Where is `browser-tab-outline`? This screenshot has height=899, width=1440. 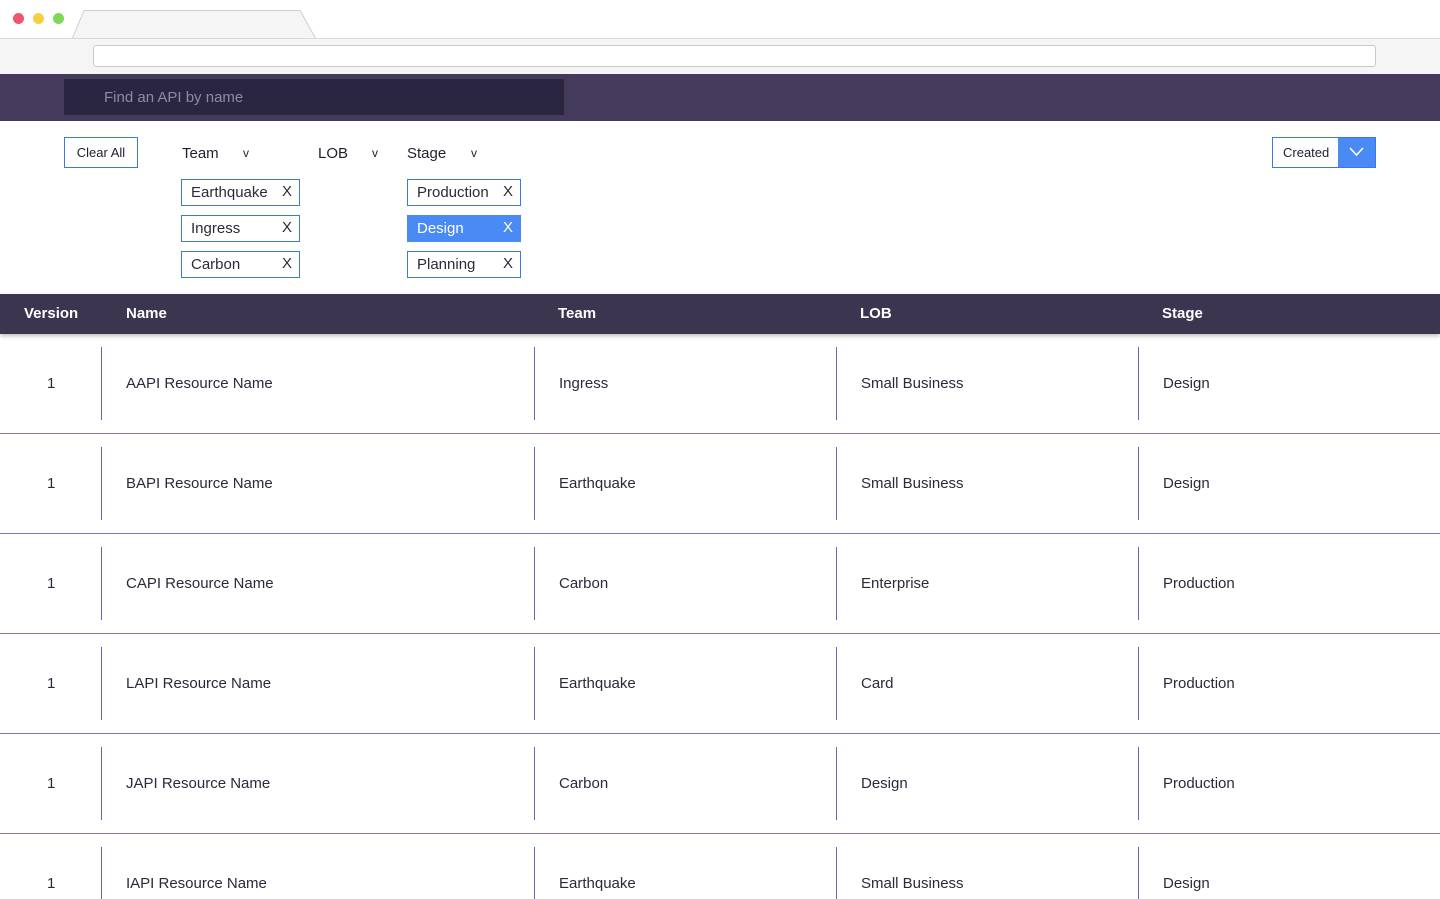
browser-tab-outline is located at coordinates (194, 24).